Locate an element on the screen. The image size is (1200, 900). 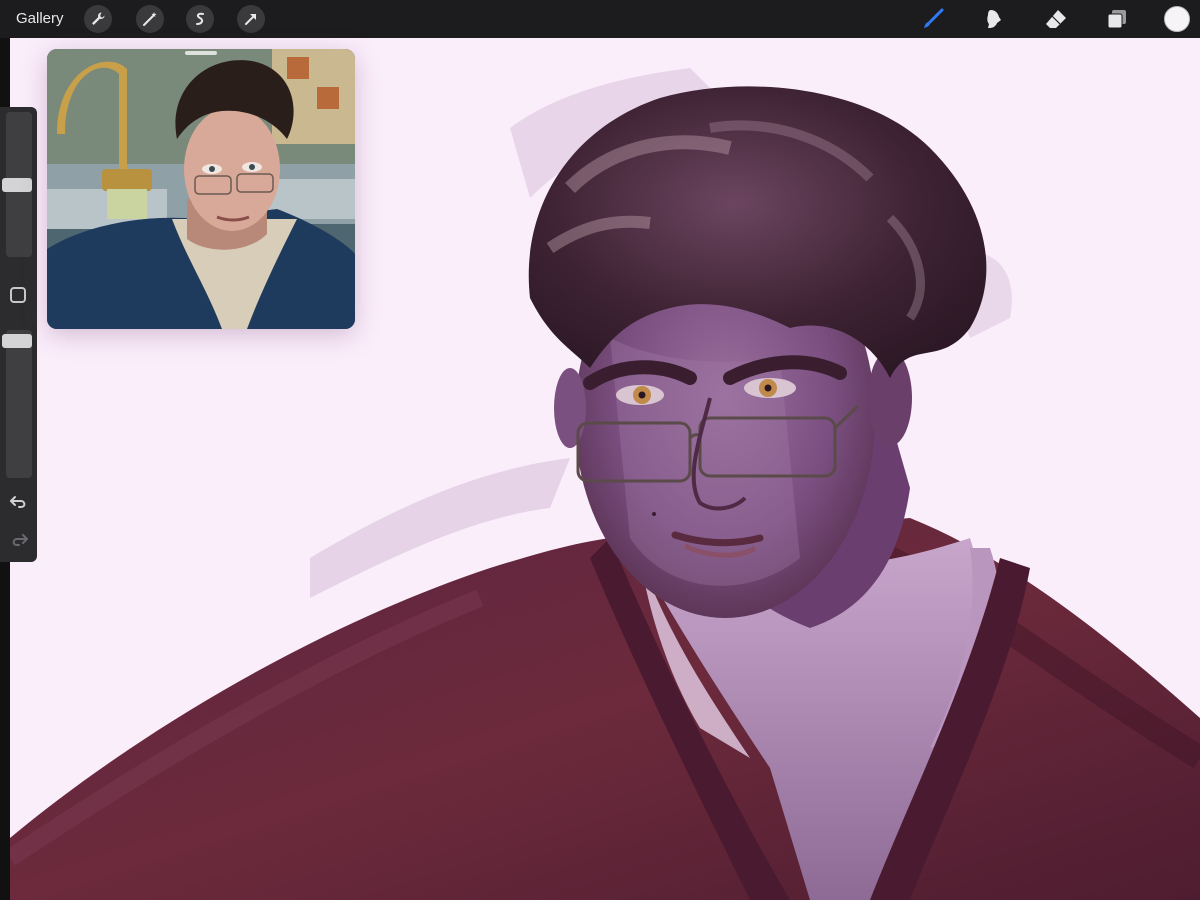
magic-wand-icon is located at coordinates (150, 19).